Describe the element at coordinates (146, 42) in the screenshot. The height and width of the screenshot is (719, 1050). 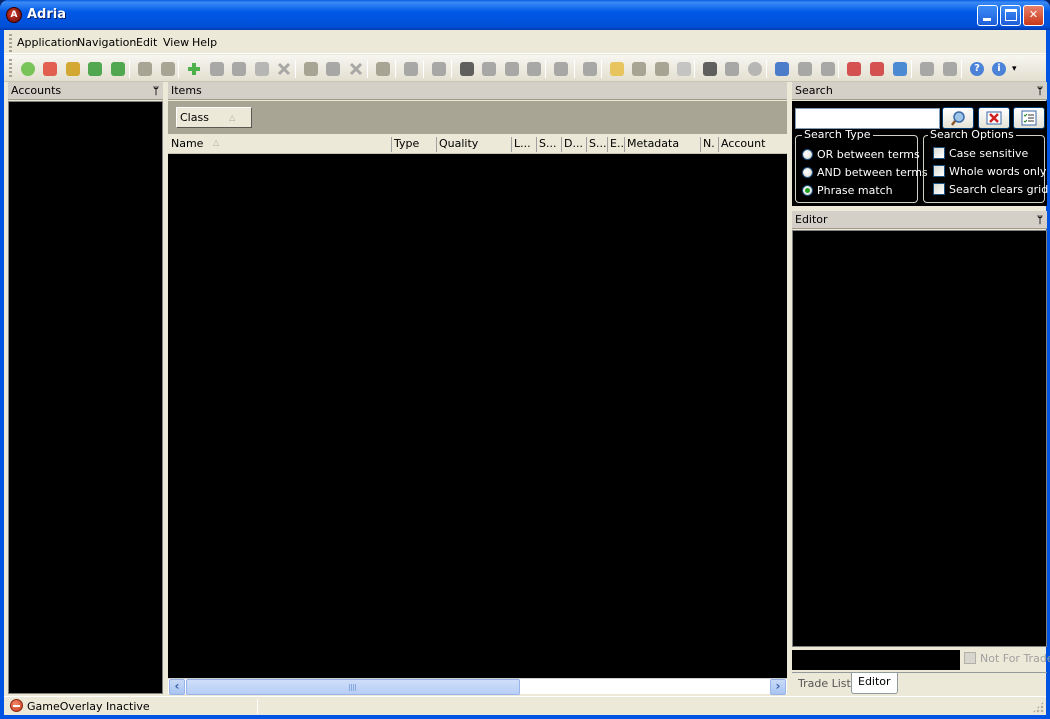
I see `menu-edit: Edit` at that location.